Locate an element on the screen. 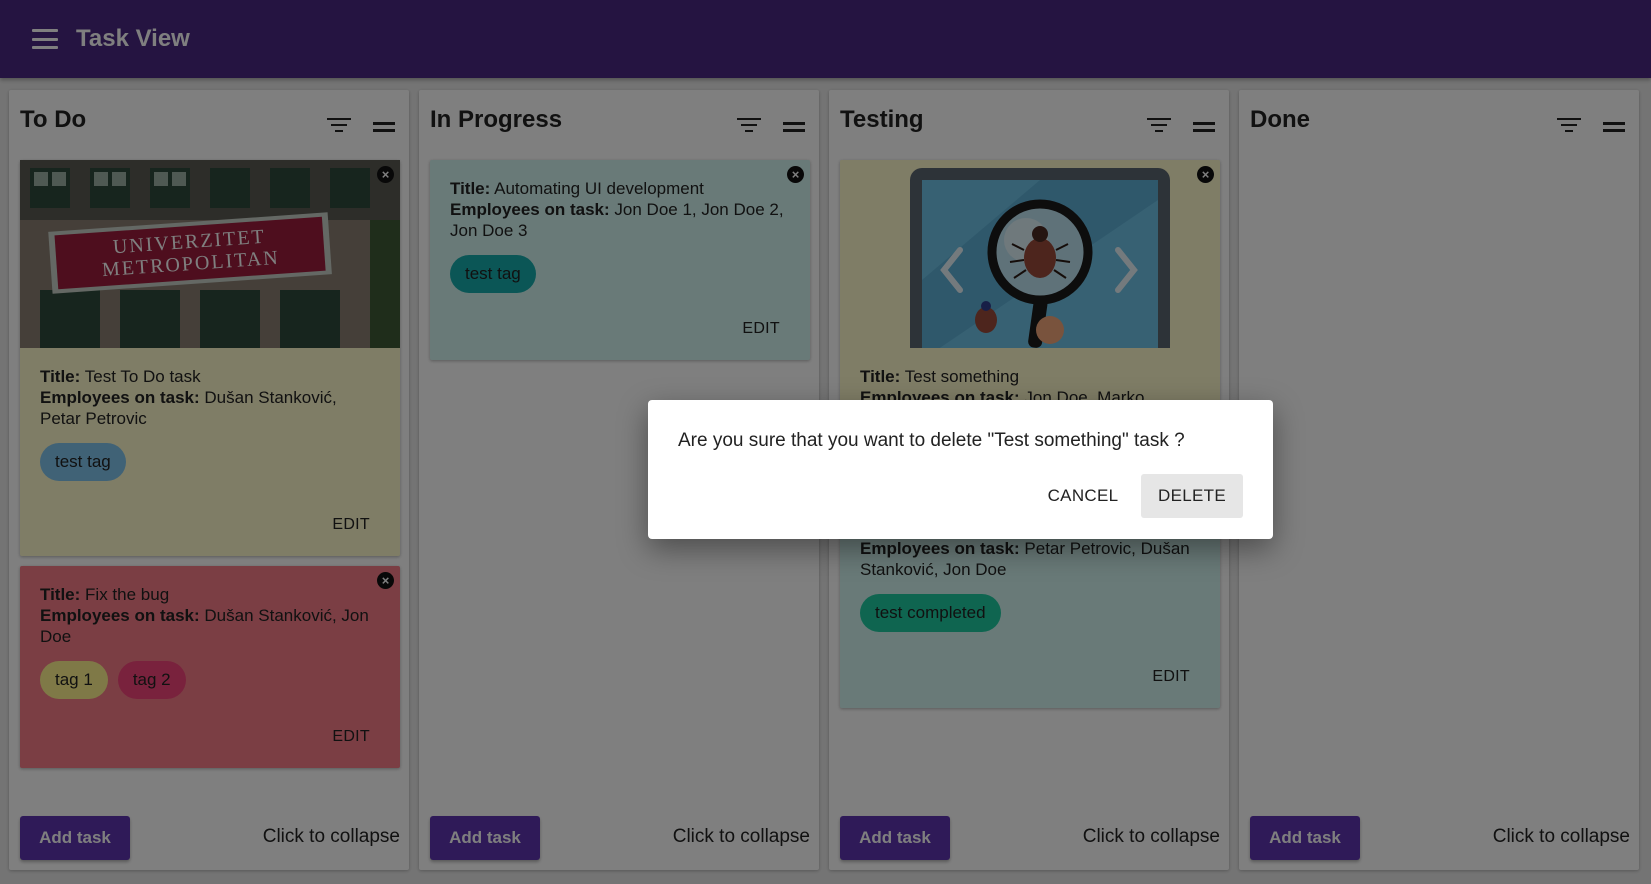  delete-button: DELETE is located at coordinates (1192, 496).